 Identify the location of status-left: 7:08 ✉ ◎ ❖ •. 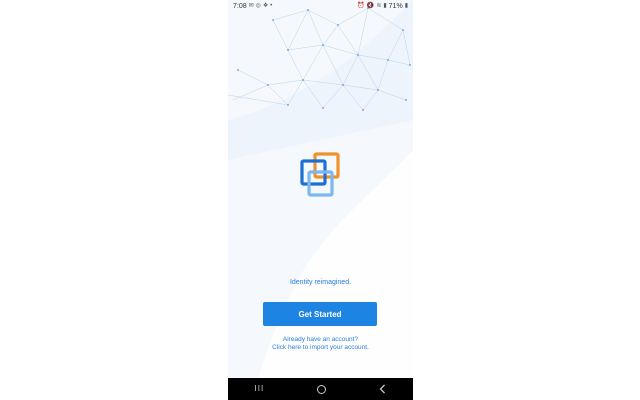
(252, 6).